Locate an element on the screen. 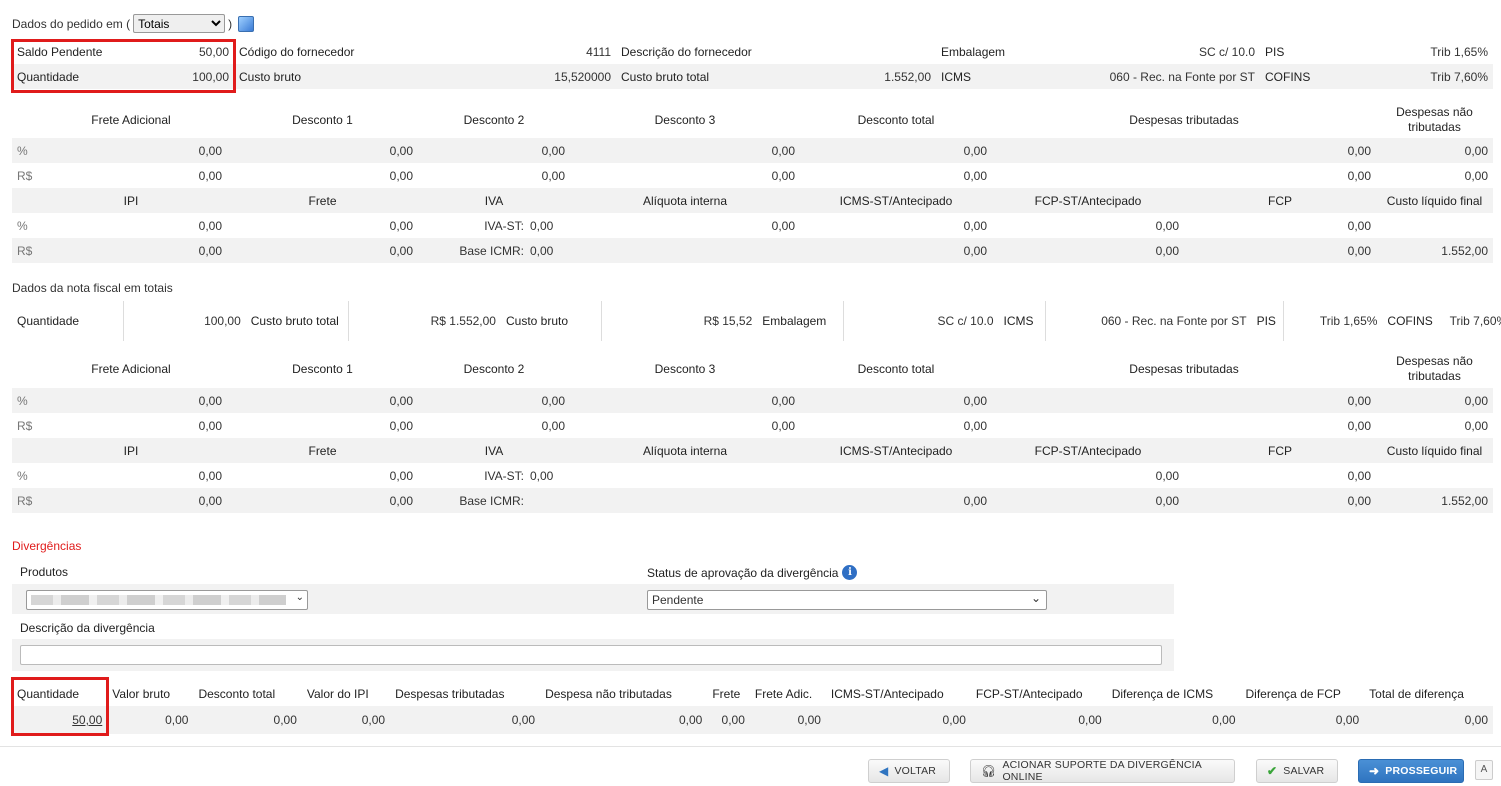 Image resolution: width=1501 pixels, height=786 pixels. edit-table-icon is located at coordinates (246, 23).